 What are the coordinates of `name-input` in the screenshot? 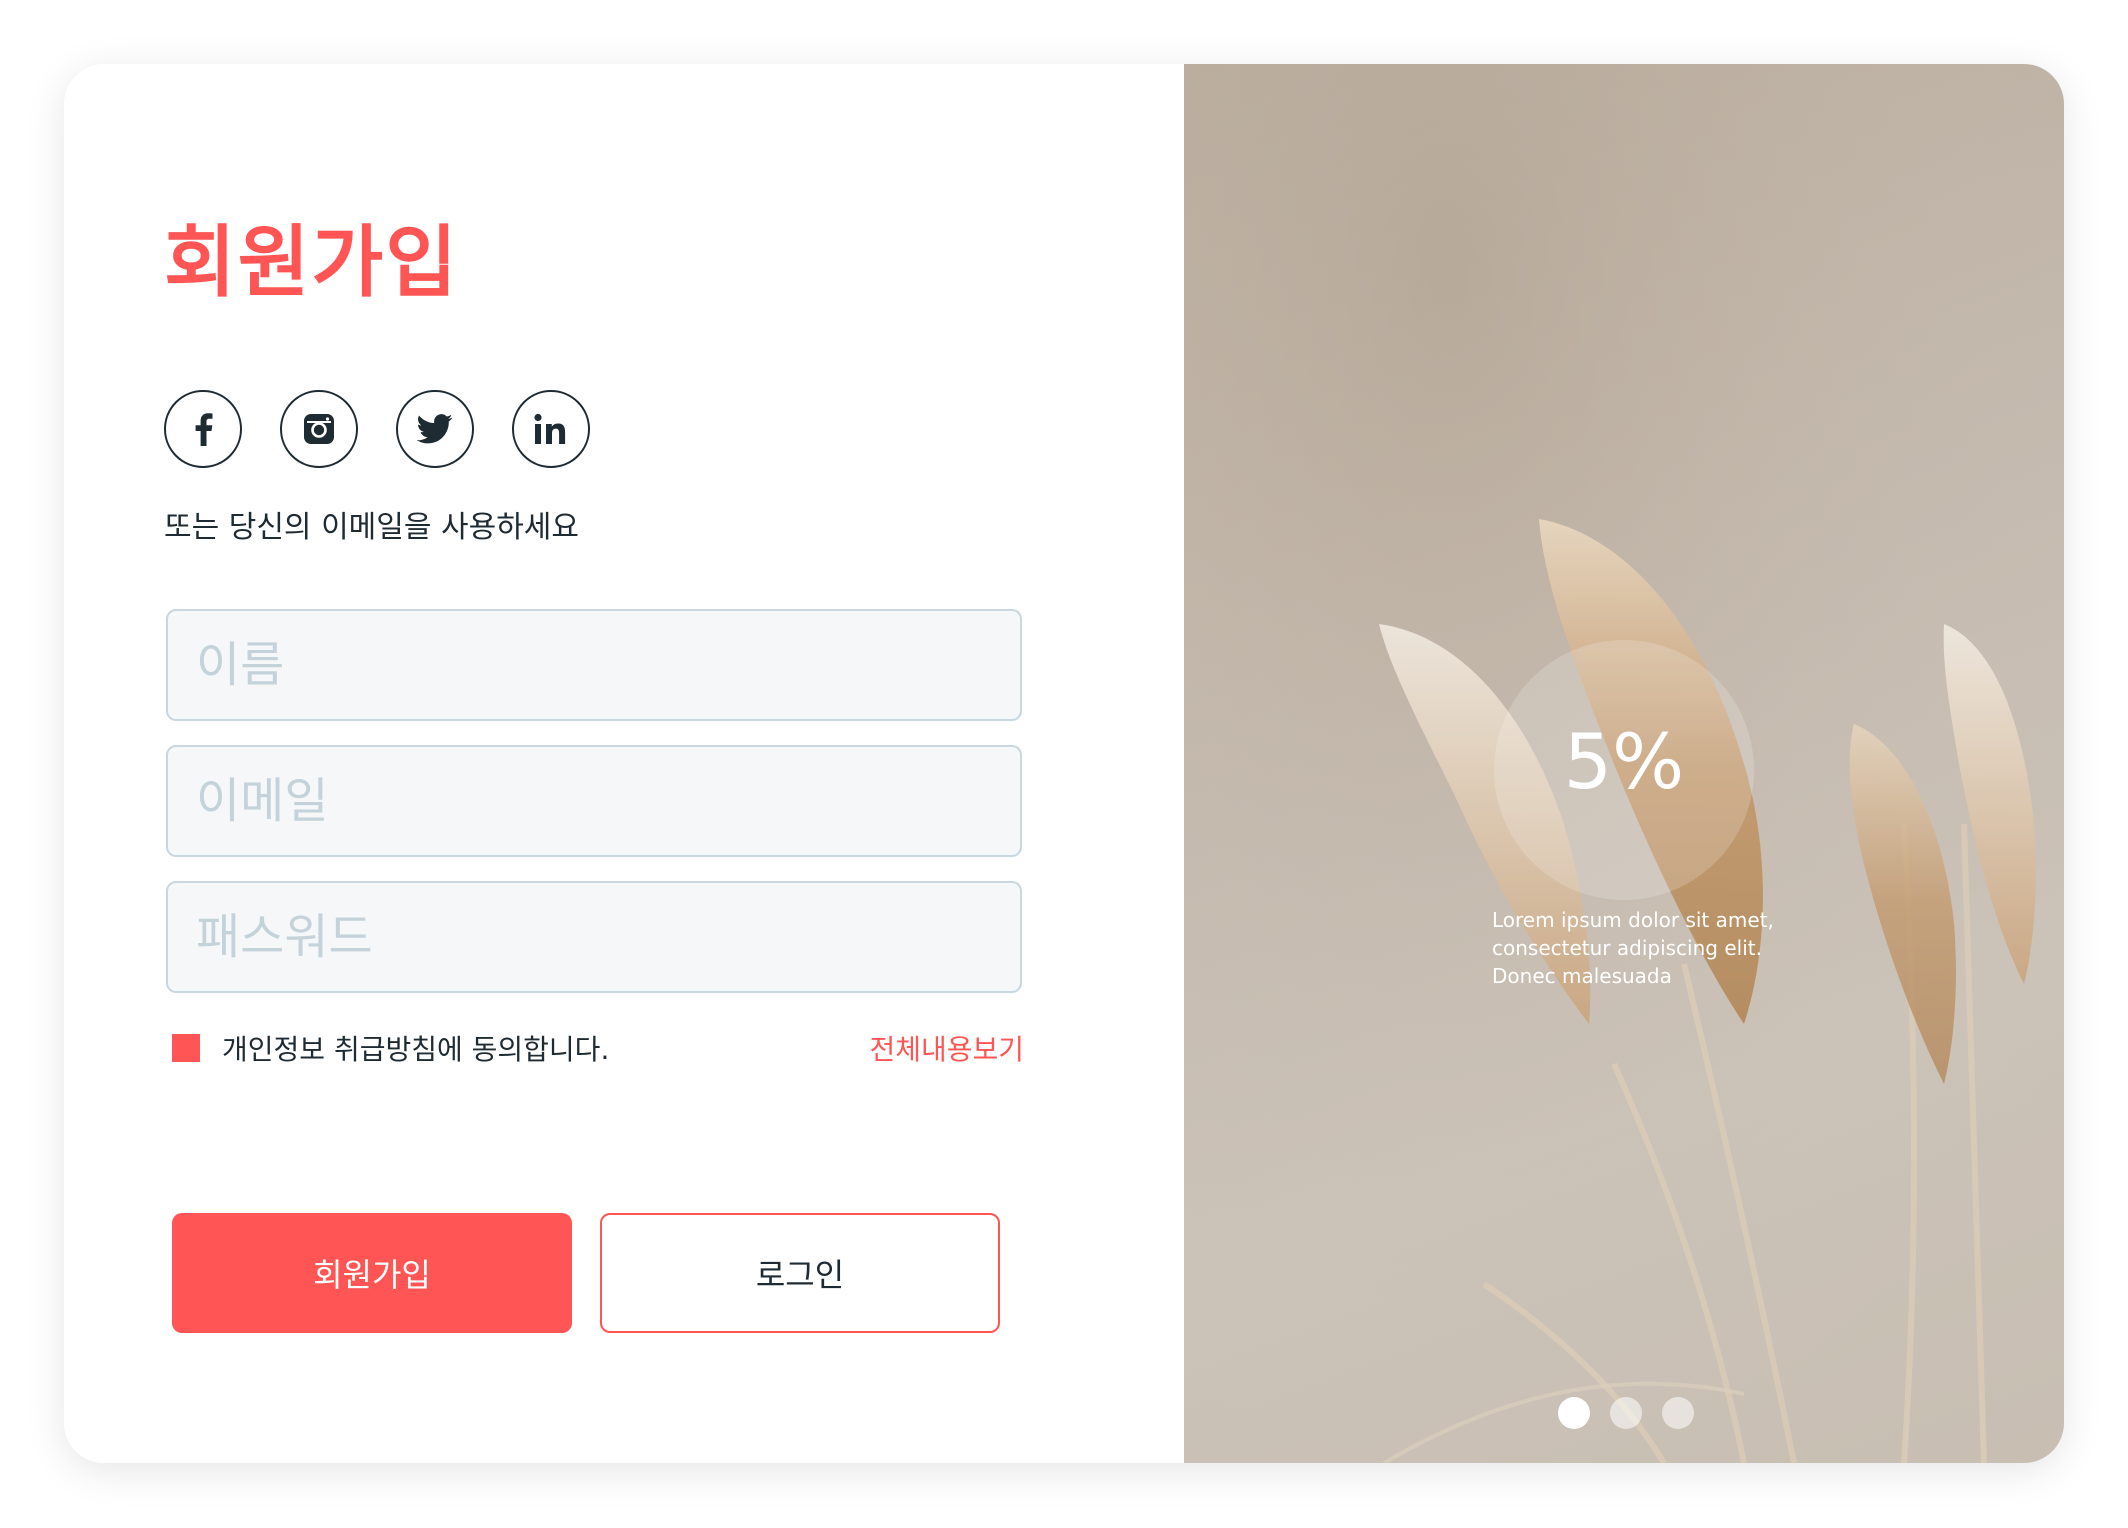 It's located at (594, 665).